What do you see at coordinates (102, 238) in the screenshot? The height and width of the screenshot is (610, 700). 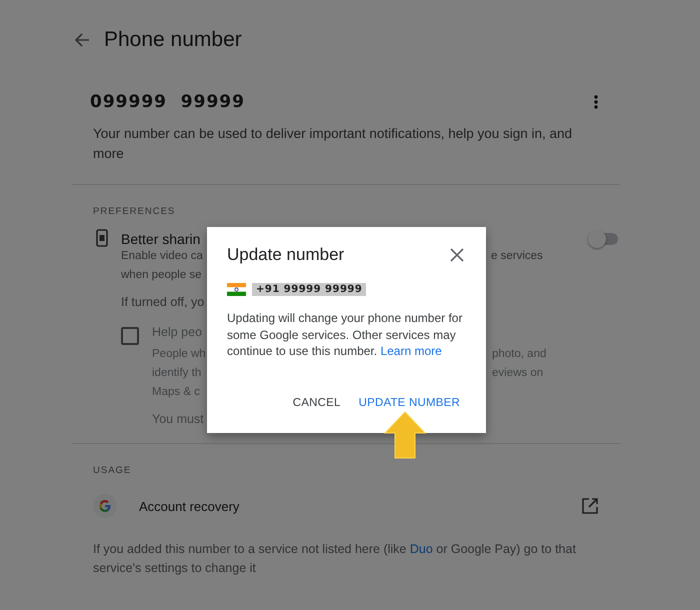 I see `phone-icon` at bounding box center [102, 238].